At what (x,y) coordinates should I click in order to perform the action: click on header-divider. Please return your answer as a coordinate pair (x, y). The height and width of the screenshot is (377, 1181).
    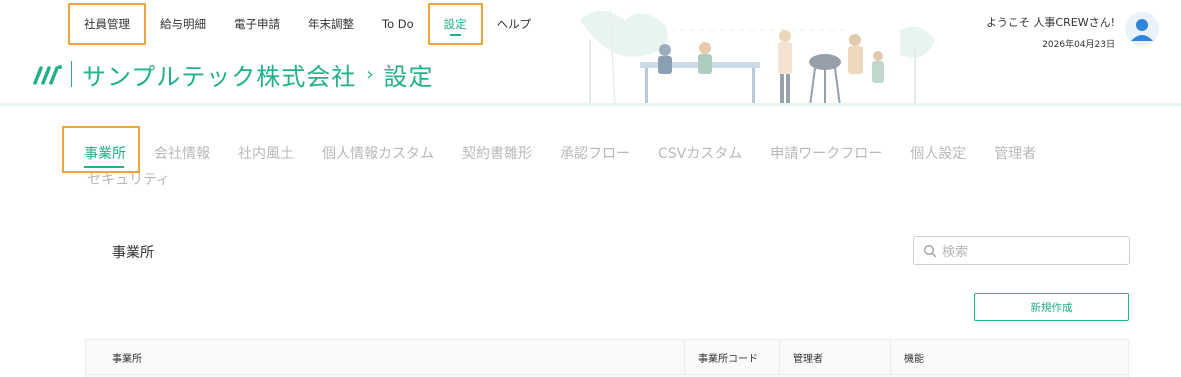
    Looking at the image, I should click on (590, 104).